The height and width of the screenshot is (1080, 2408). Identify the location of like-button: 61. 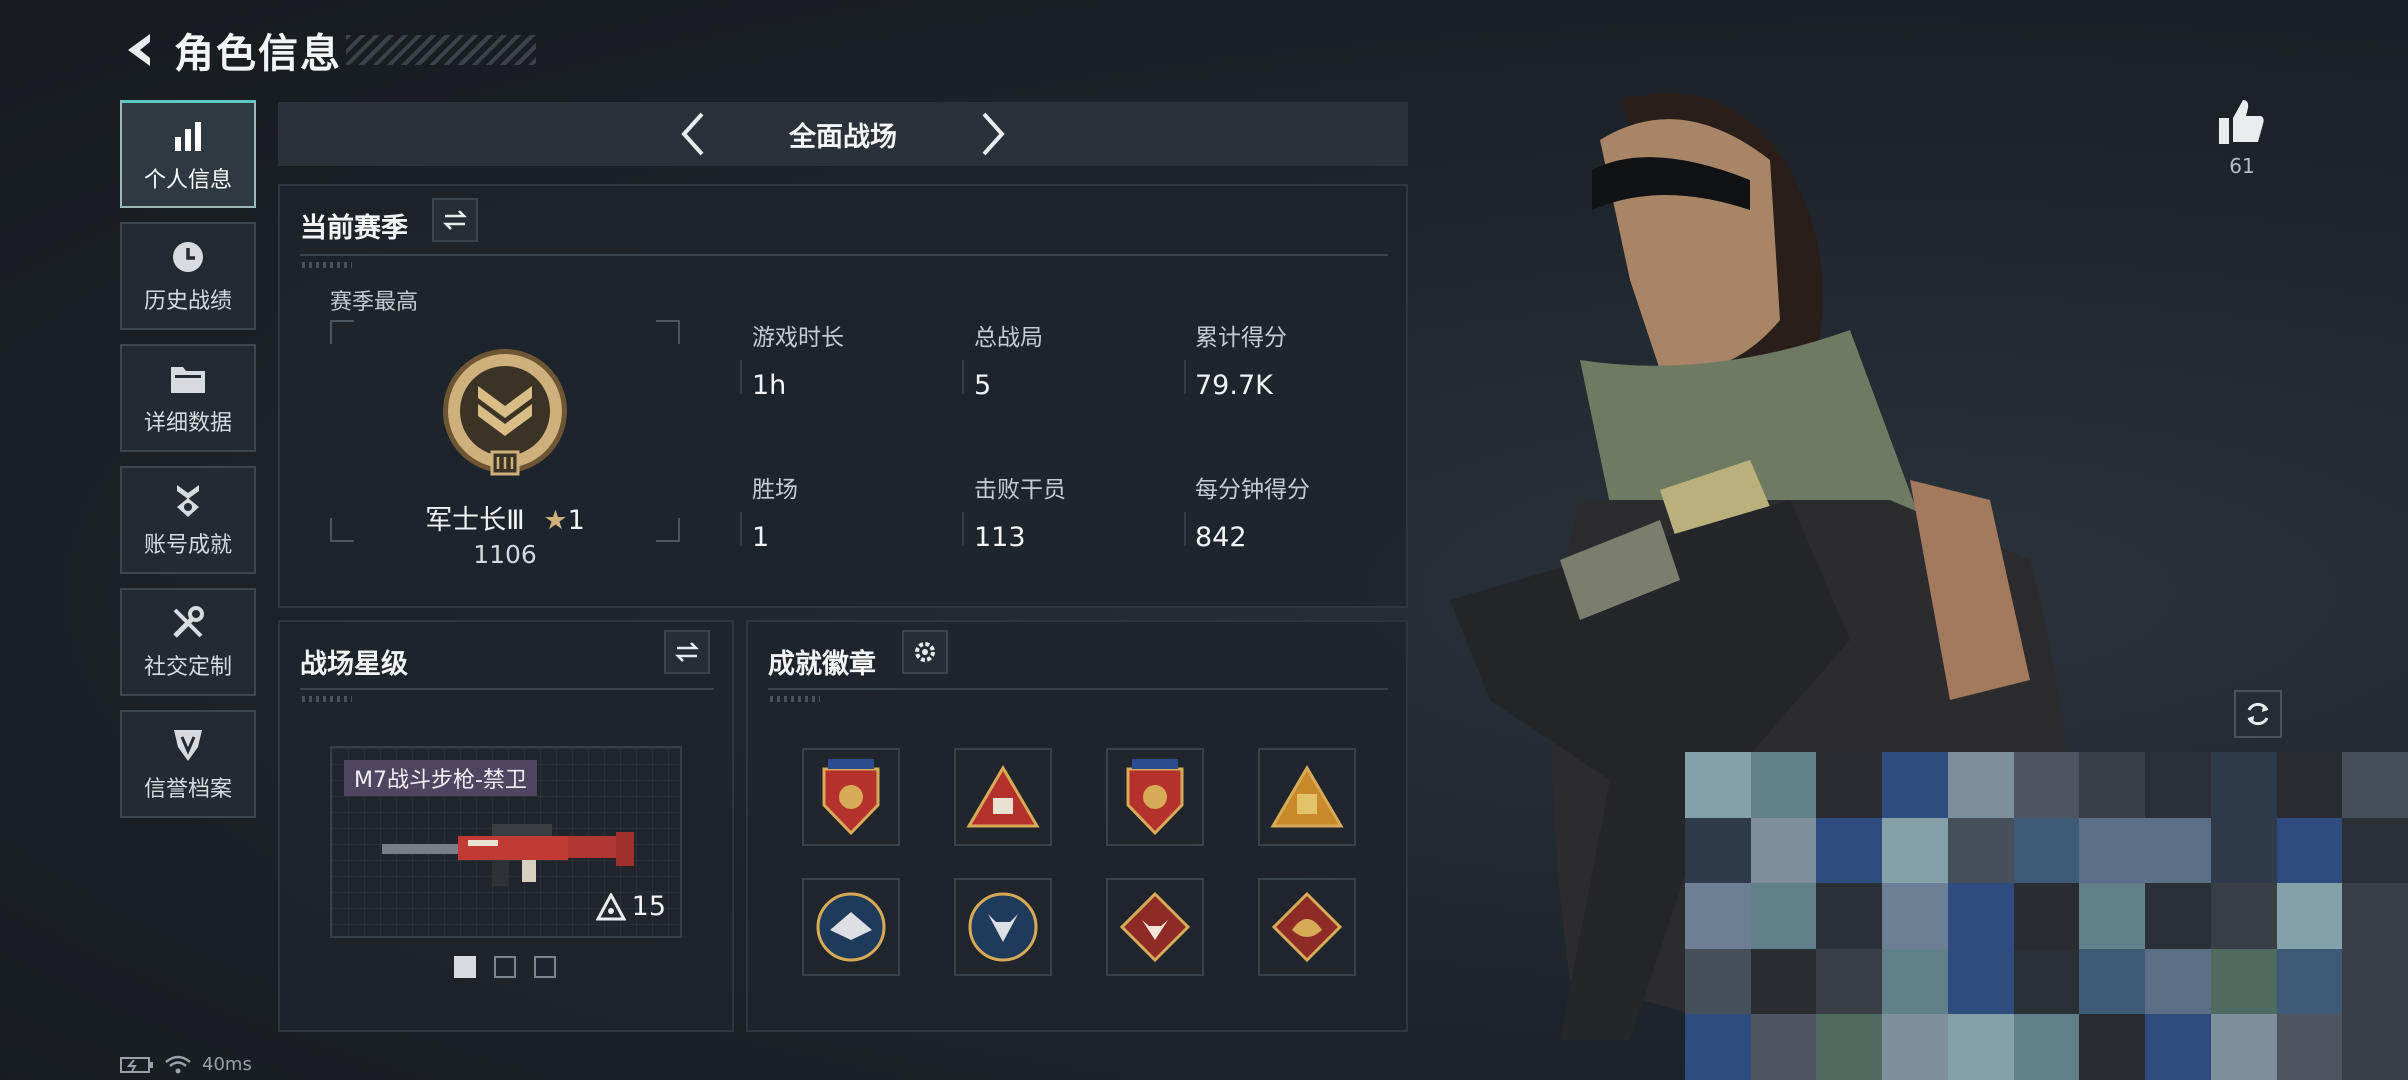
(2242, 138).